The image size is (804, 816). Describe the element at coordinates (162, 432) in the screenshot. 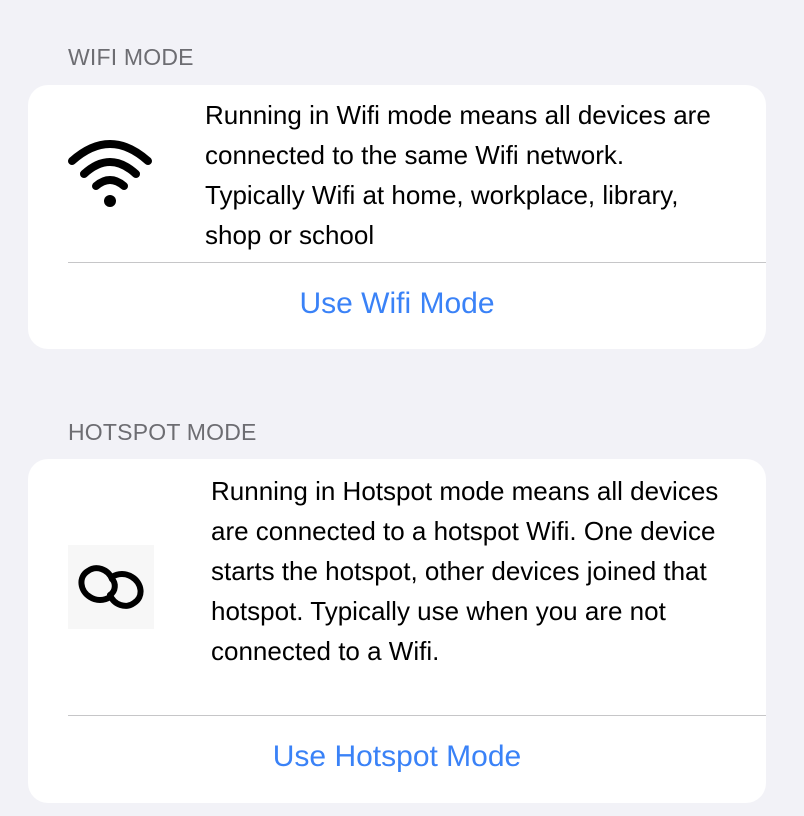

I see `hotspot-section-header: HOTSPOT MODE` at that location.